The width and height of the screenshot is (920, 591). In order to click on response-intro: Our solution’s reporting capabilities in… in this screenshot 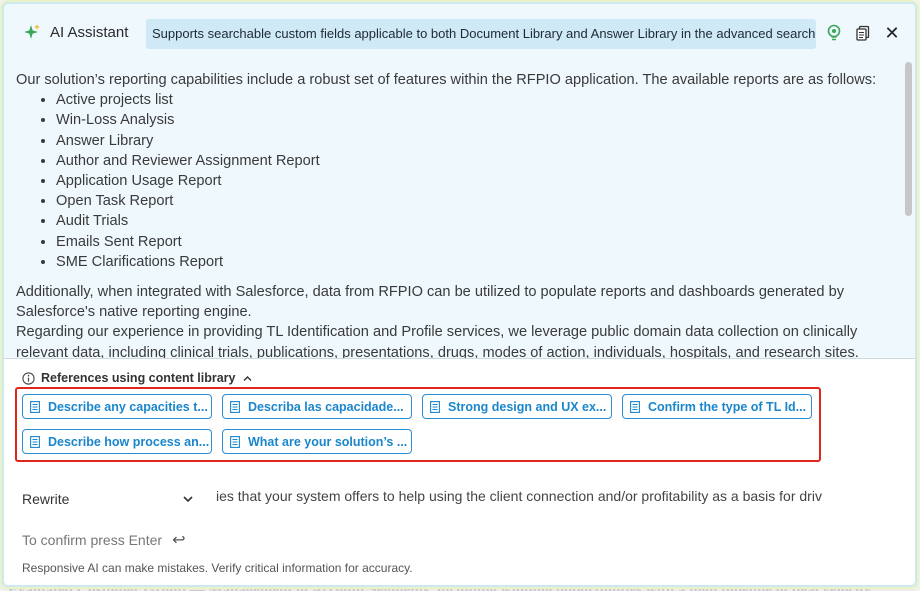, I will do `click(446, 80)`.